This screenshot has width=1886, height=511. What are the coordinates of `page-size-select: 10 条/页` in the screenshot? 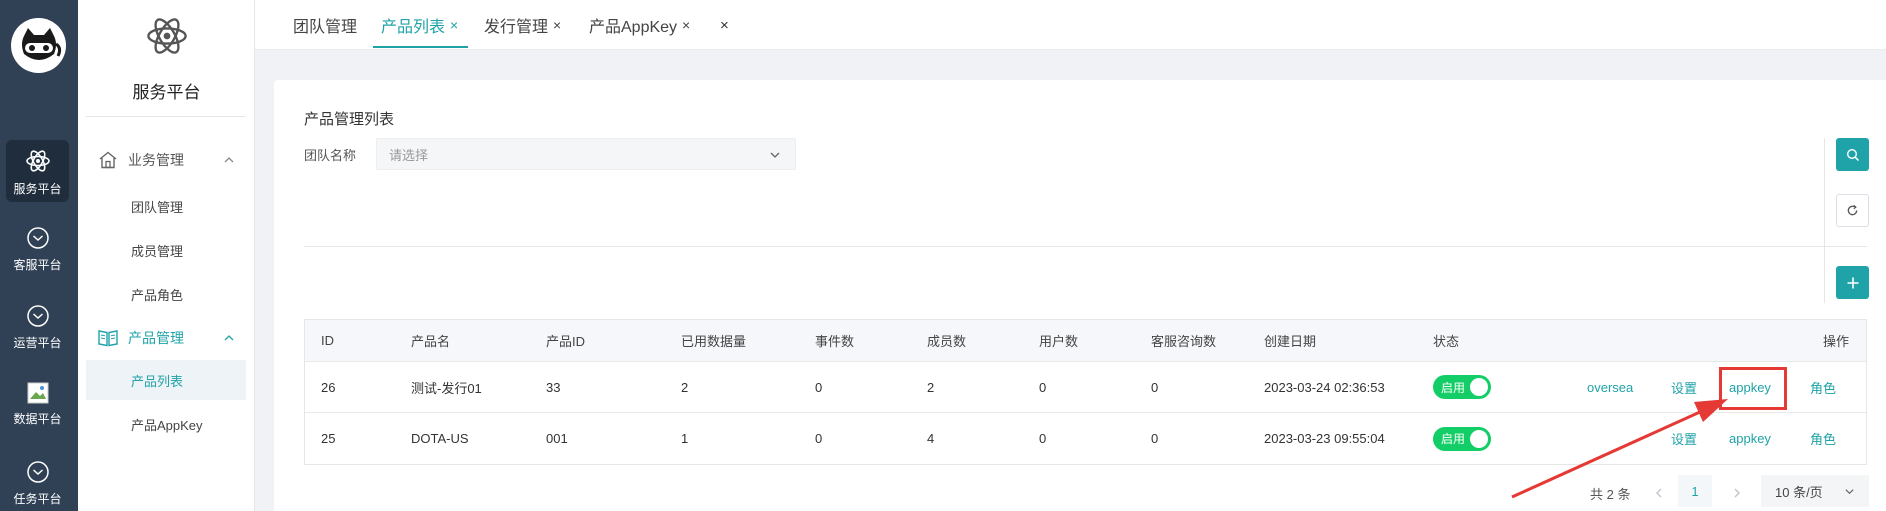 It's located at (1815, 491).